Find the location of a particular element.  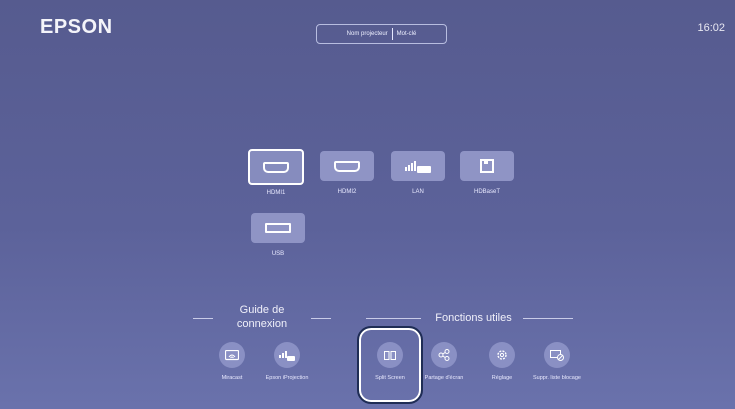

source-label: USB is located at coordinates (278, 254).